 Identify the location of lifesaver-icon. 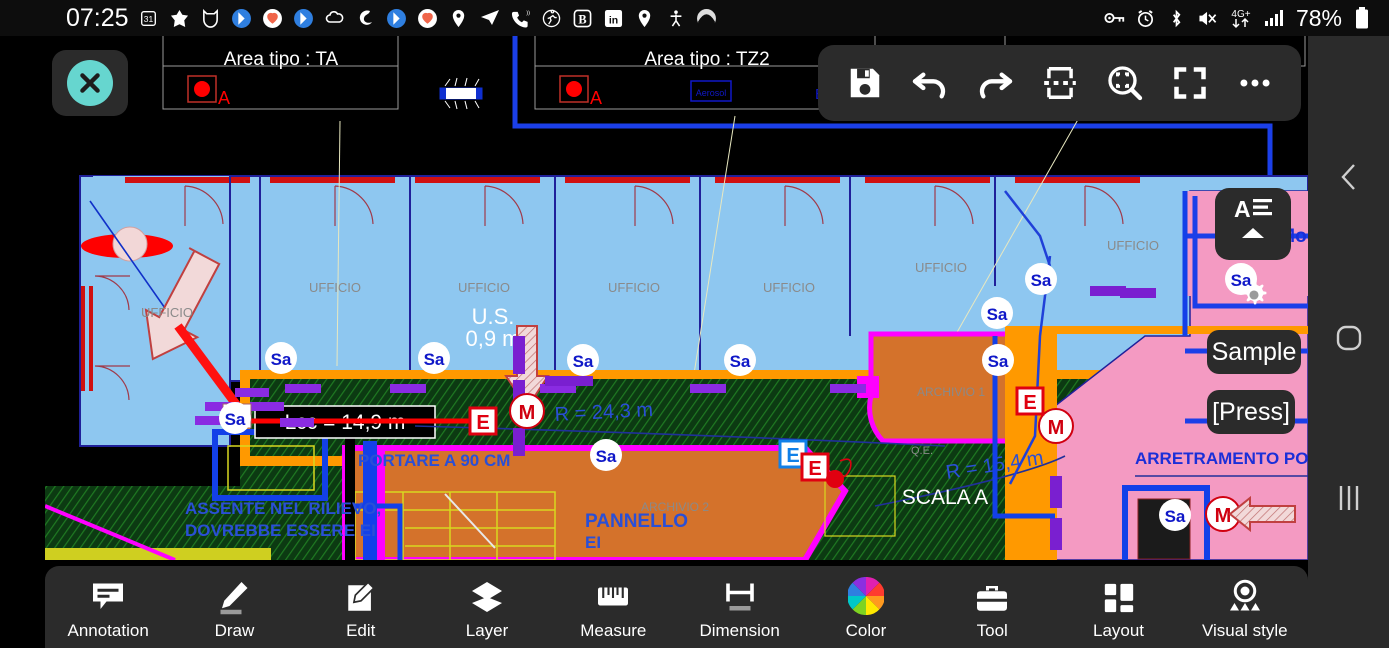
(273, 18).